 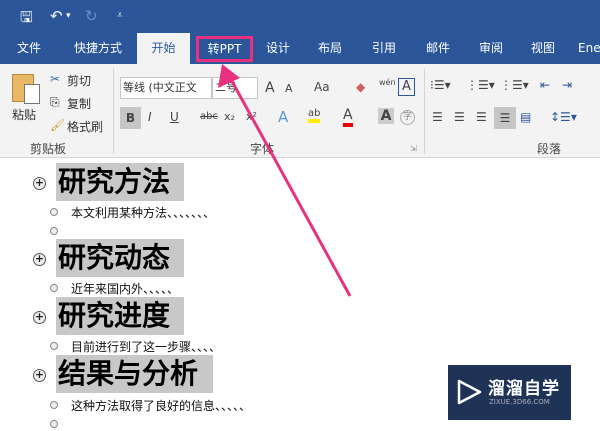 I want to click on play-logo-icon, so click(x=469, y=392).